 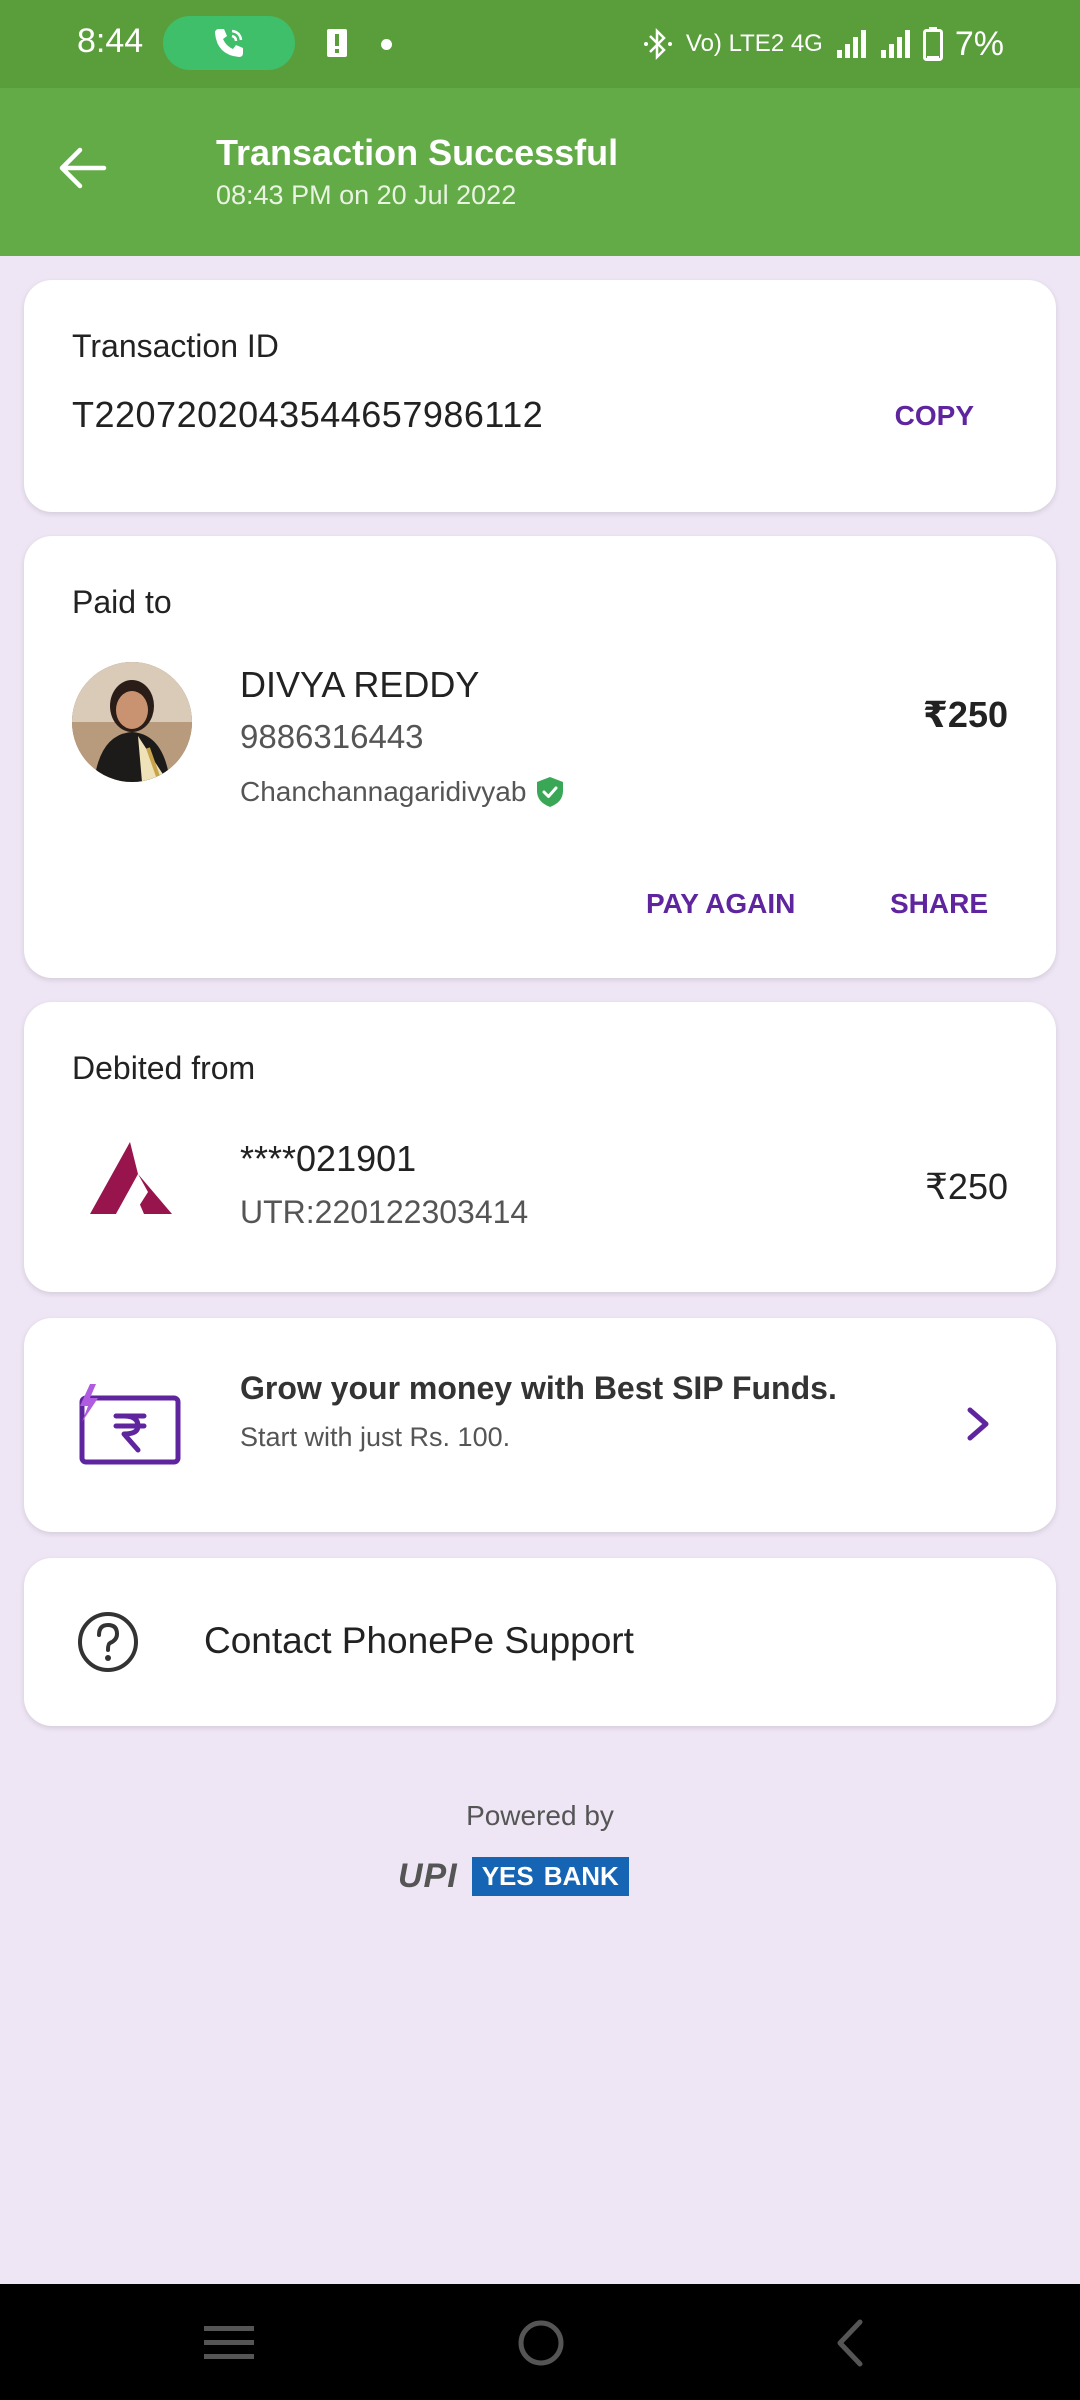 I want to click on recent-apps-icon, so click(x=229, y=2342).